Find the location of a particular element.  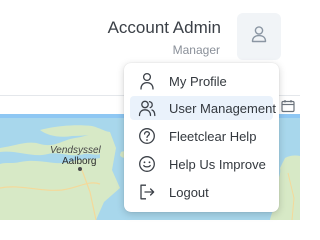

menu-item-my-profile: My Profile is located at coordinates (201, 81).